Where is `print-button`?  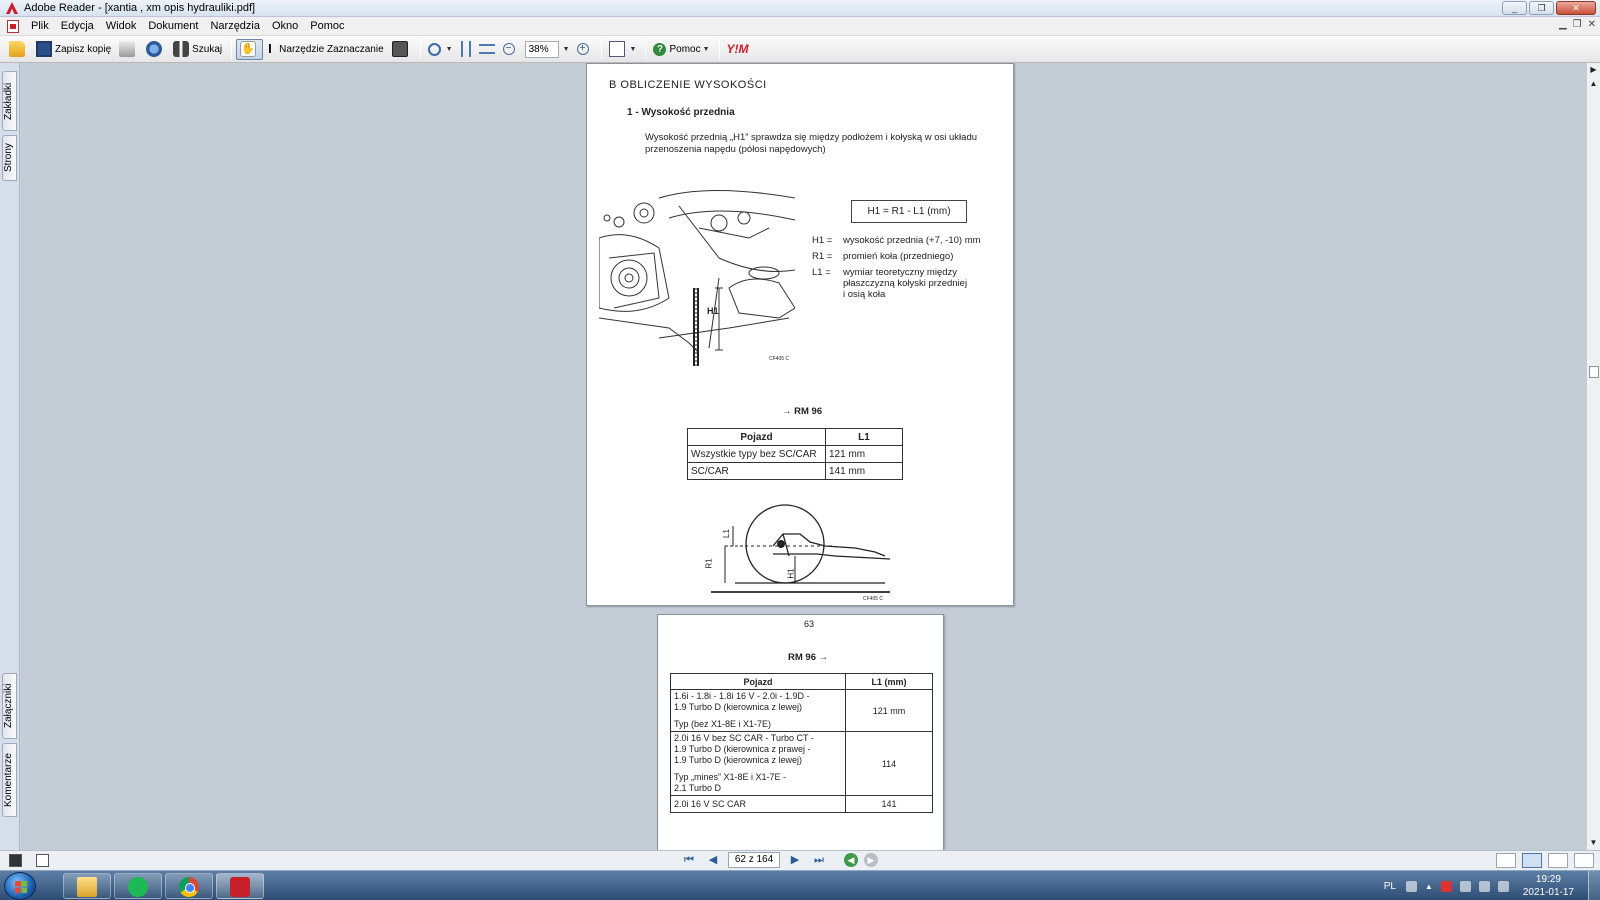 print-button is located at coordinates (128, 49).